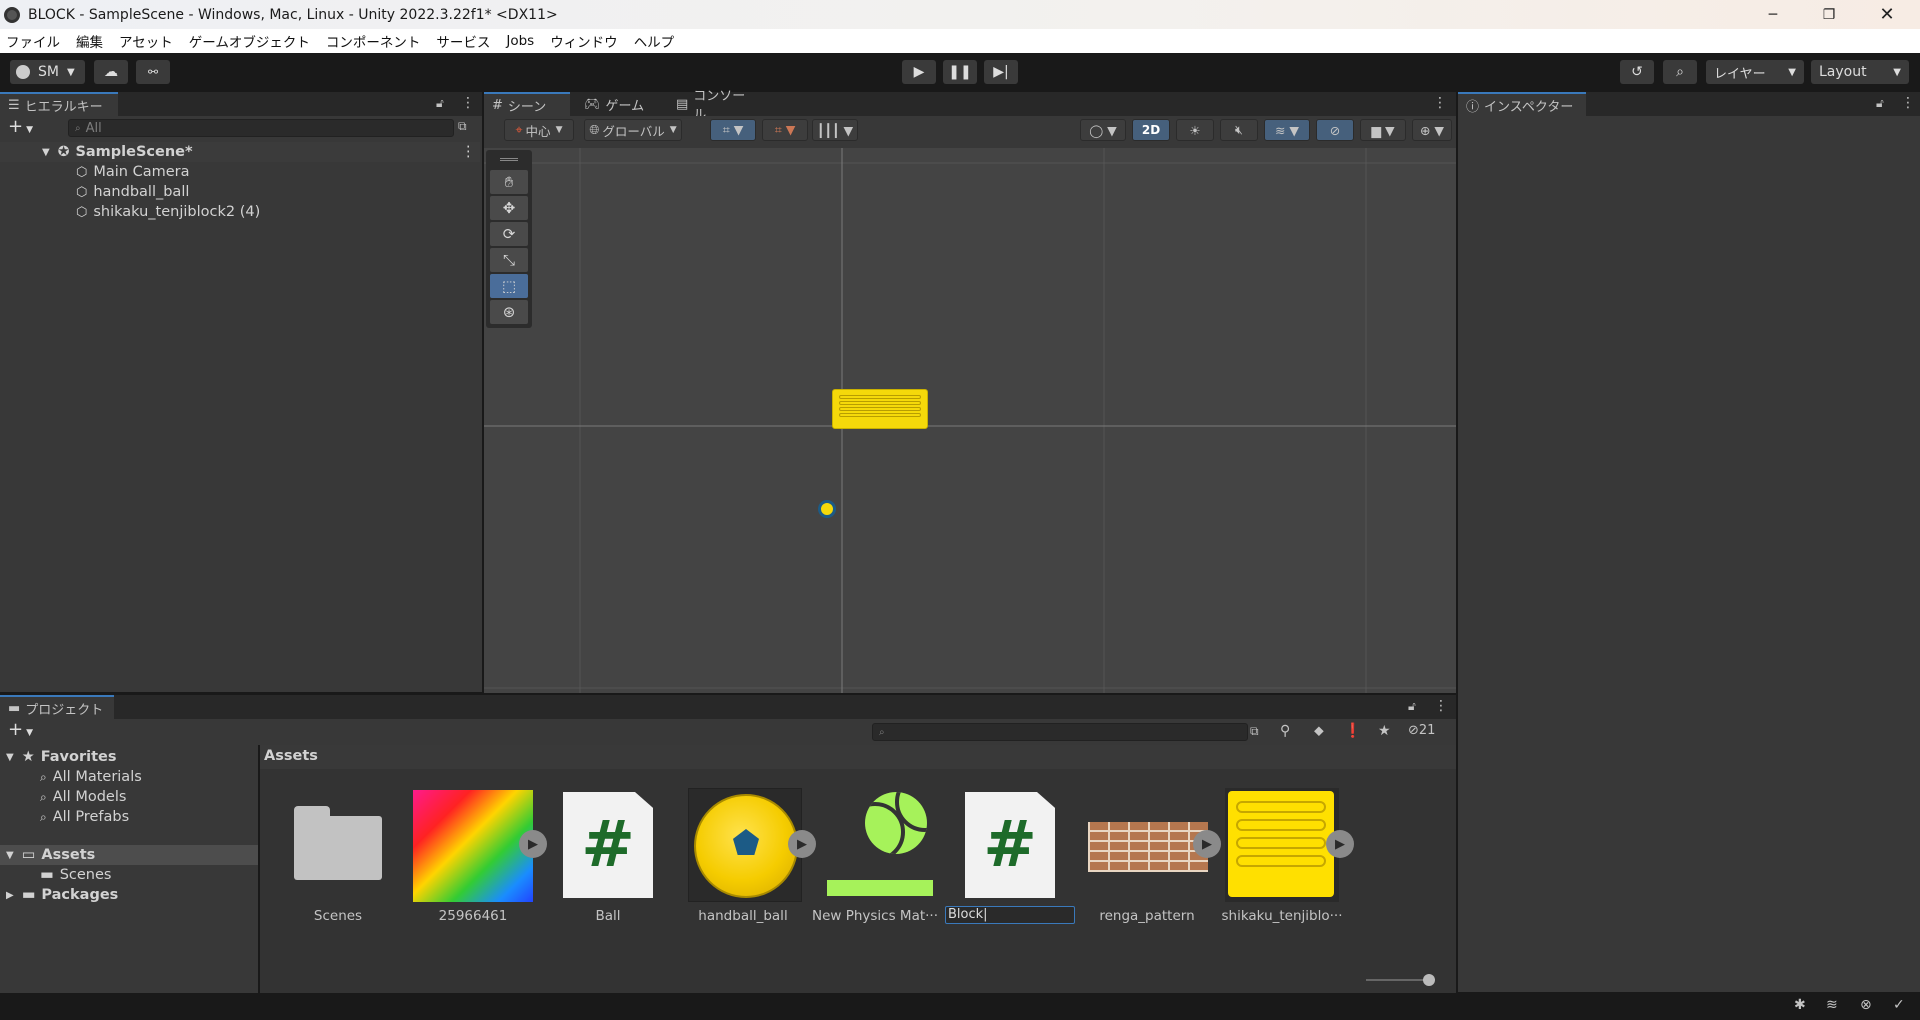 The height and width of the screenshot is (1020, 1920). I want to click on folder-row: ▬ Scenes, so click(55, 875).